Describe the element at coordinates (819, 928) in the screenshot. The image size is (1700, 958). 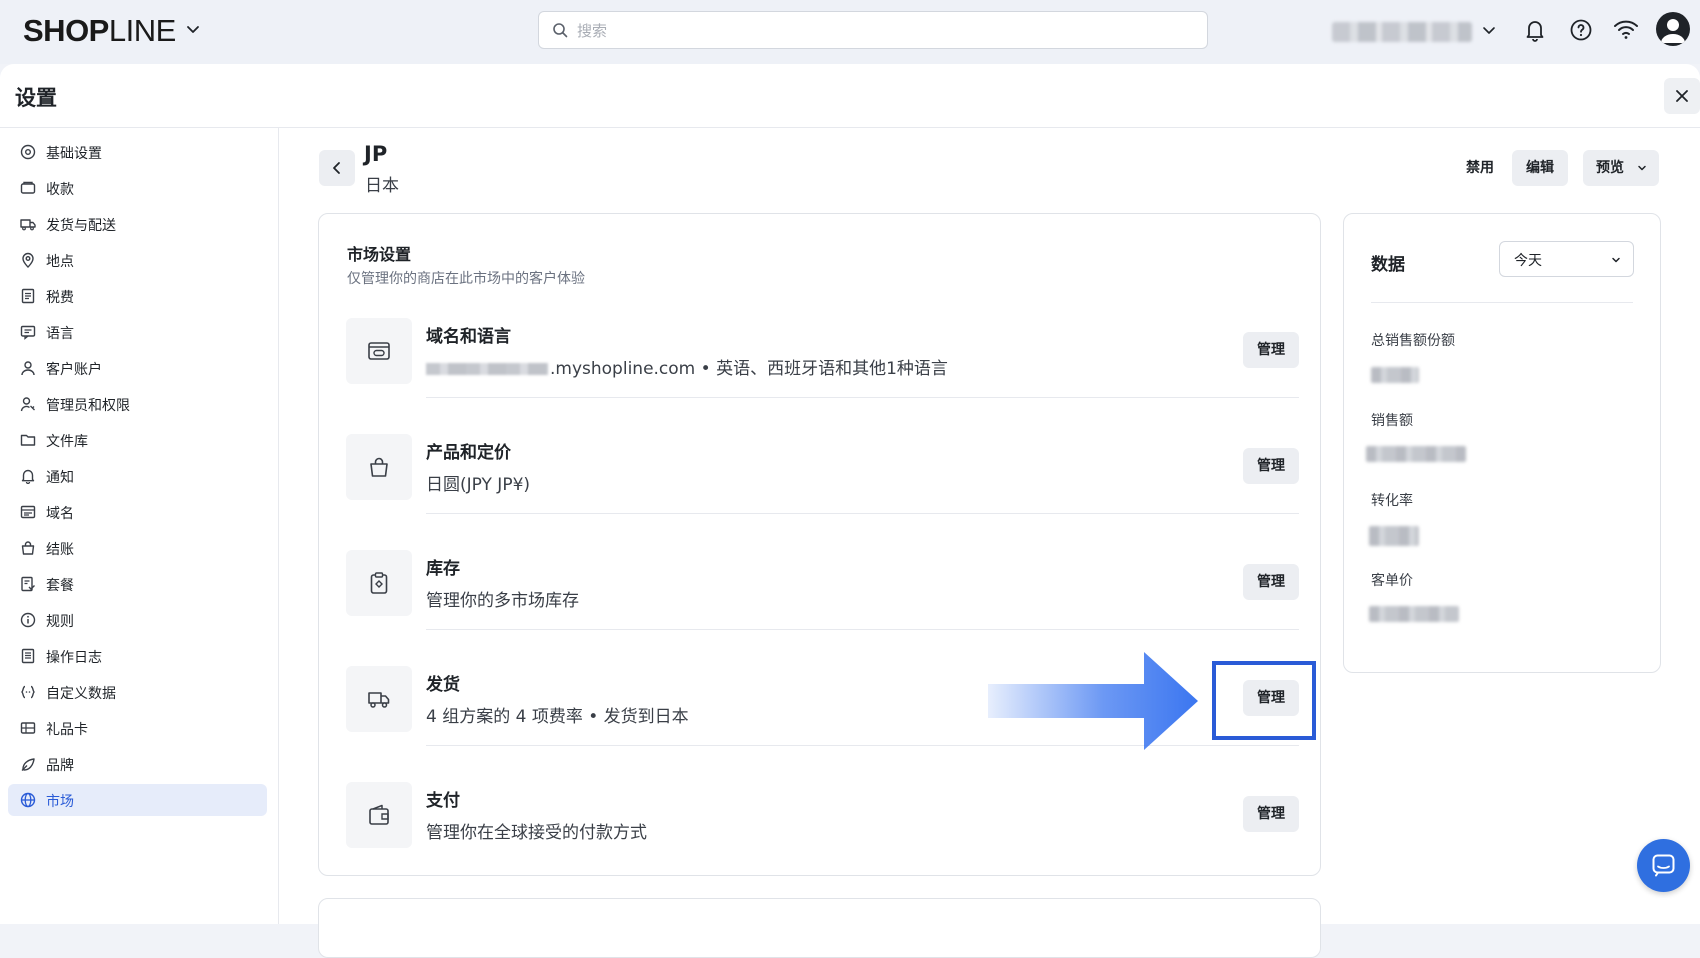
I see `next-card` at that location.